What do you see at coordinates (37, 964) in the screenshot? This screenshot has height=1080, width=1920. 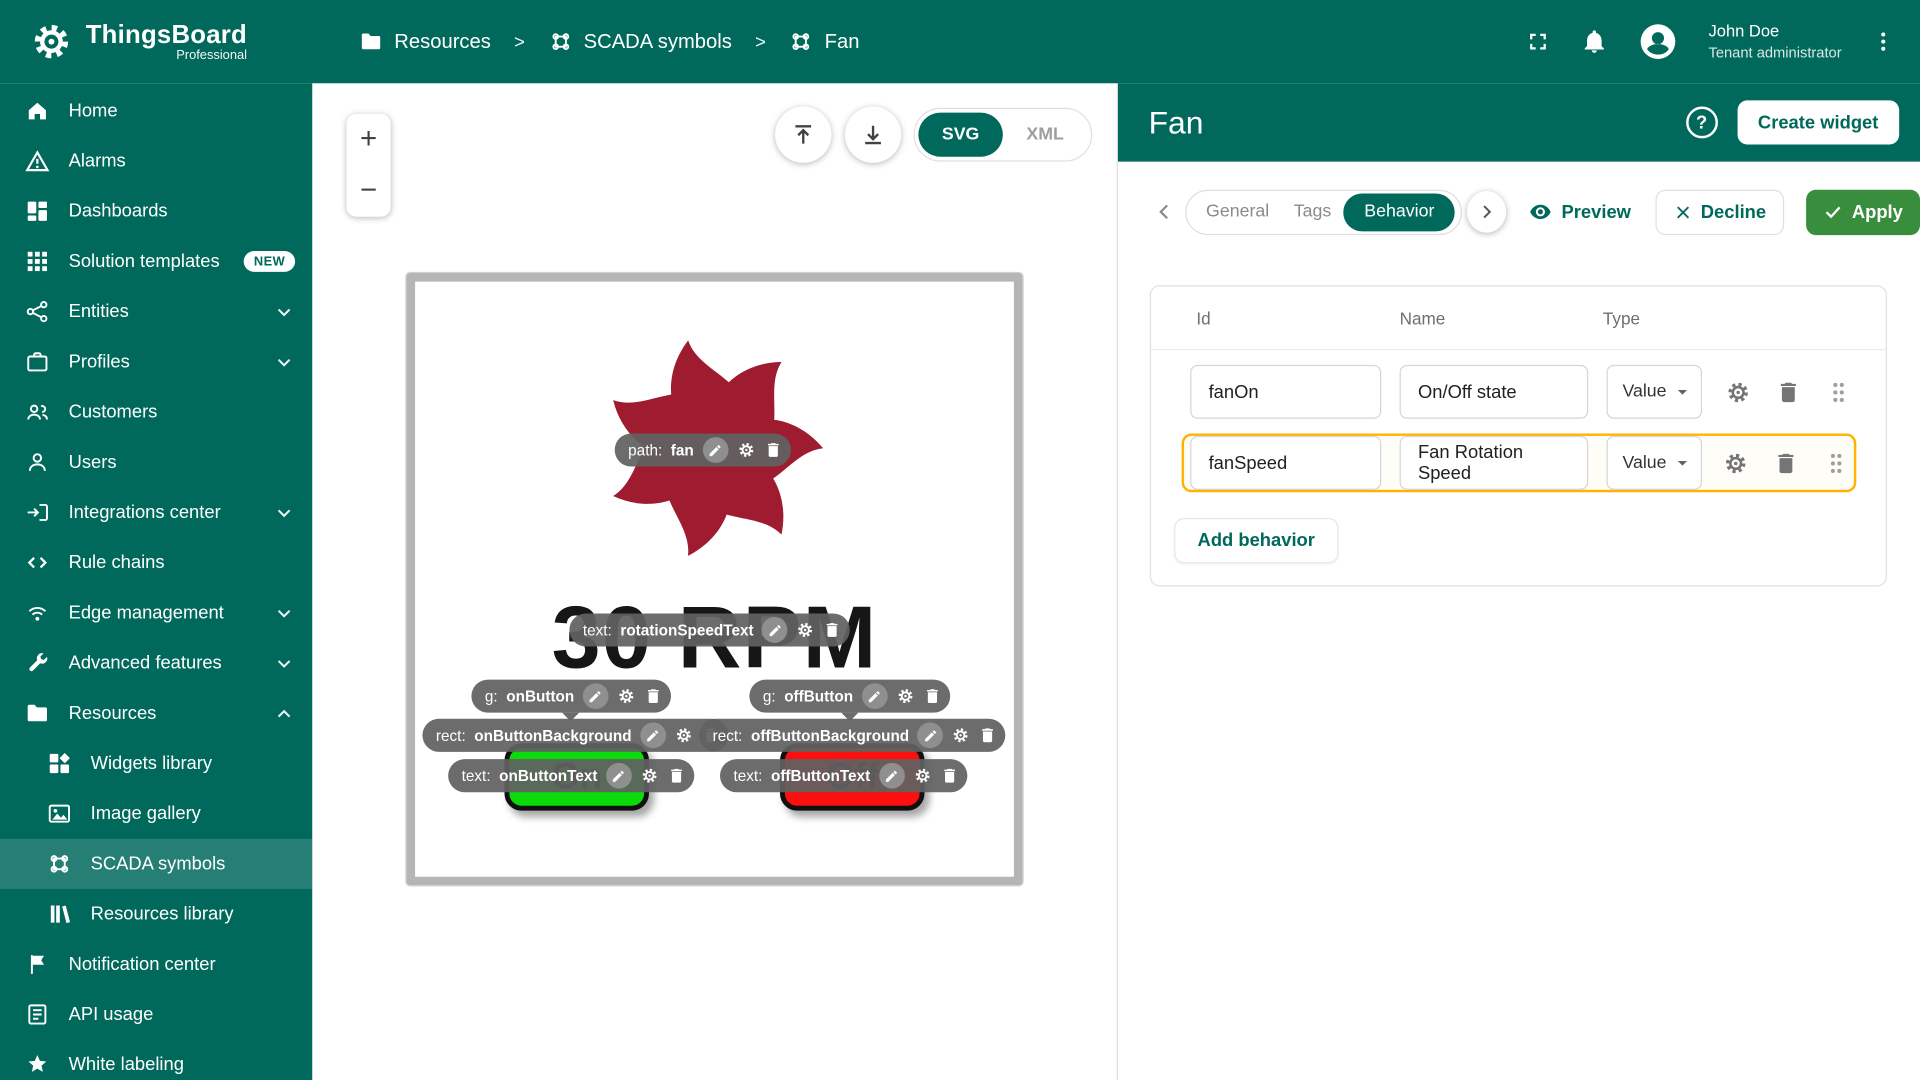 I see `flag-icon` at bounding box center [37, 964].